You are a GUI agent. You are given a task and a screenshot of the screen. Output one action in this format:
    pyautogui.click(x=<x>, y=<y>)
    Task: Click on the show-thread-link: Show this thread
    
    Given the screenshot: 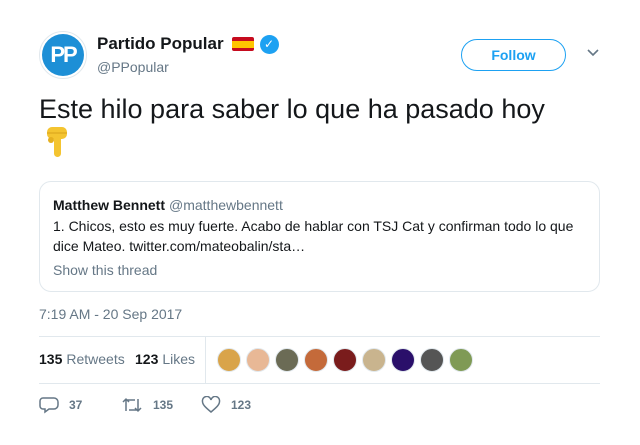 What is the action you would take?
    pyautogui.click(x=105, y=270)
    